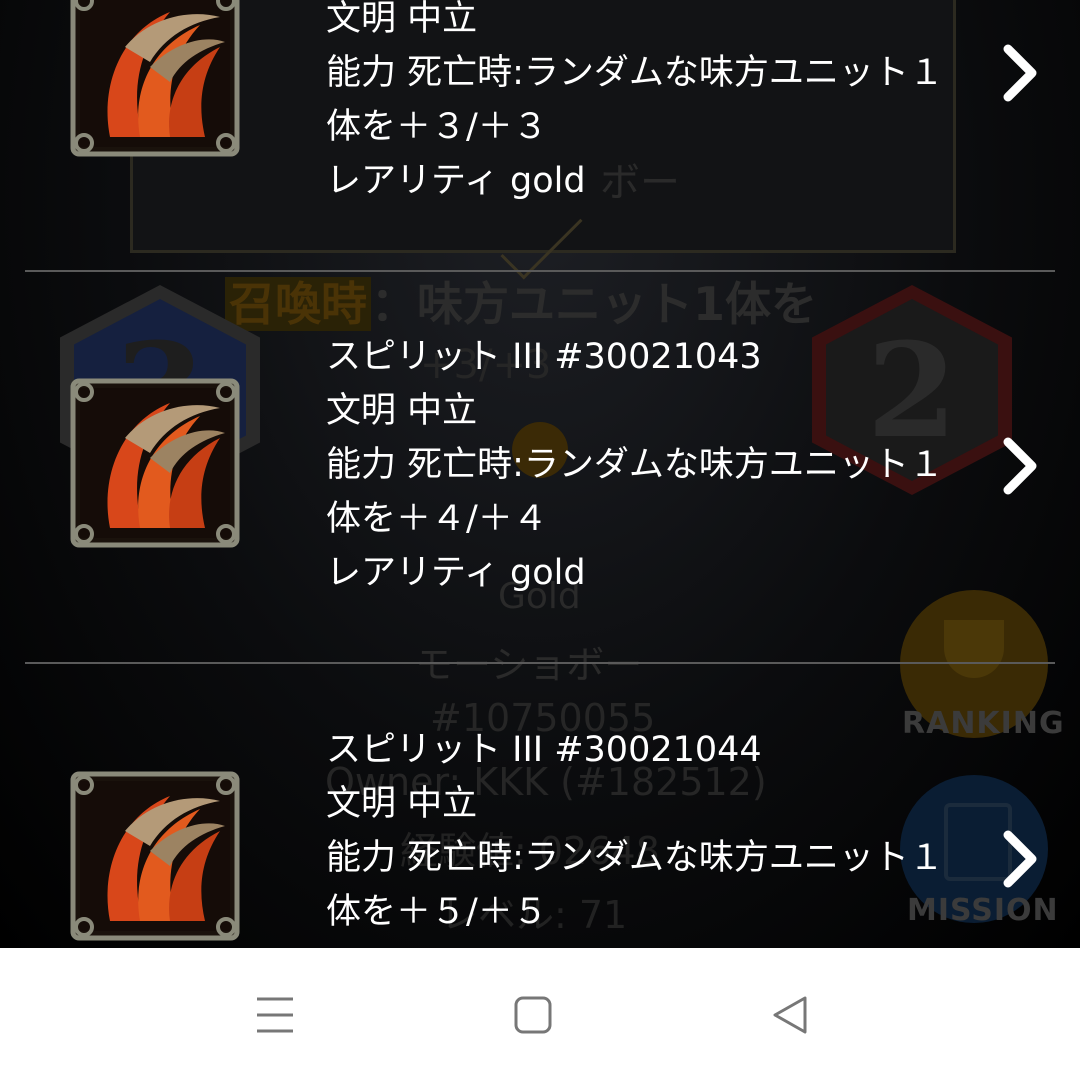 The width and height of the screenshot is (1080, 1080). What do you see at coordinates (437, 127) in the screenshot?
I see `ability-line-cont: 体を＋３/＋３` at bounding box center [437, 127].